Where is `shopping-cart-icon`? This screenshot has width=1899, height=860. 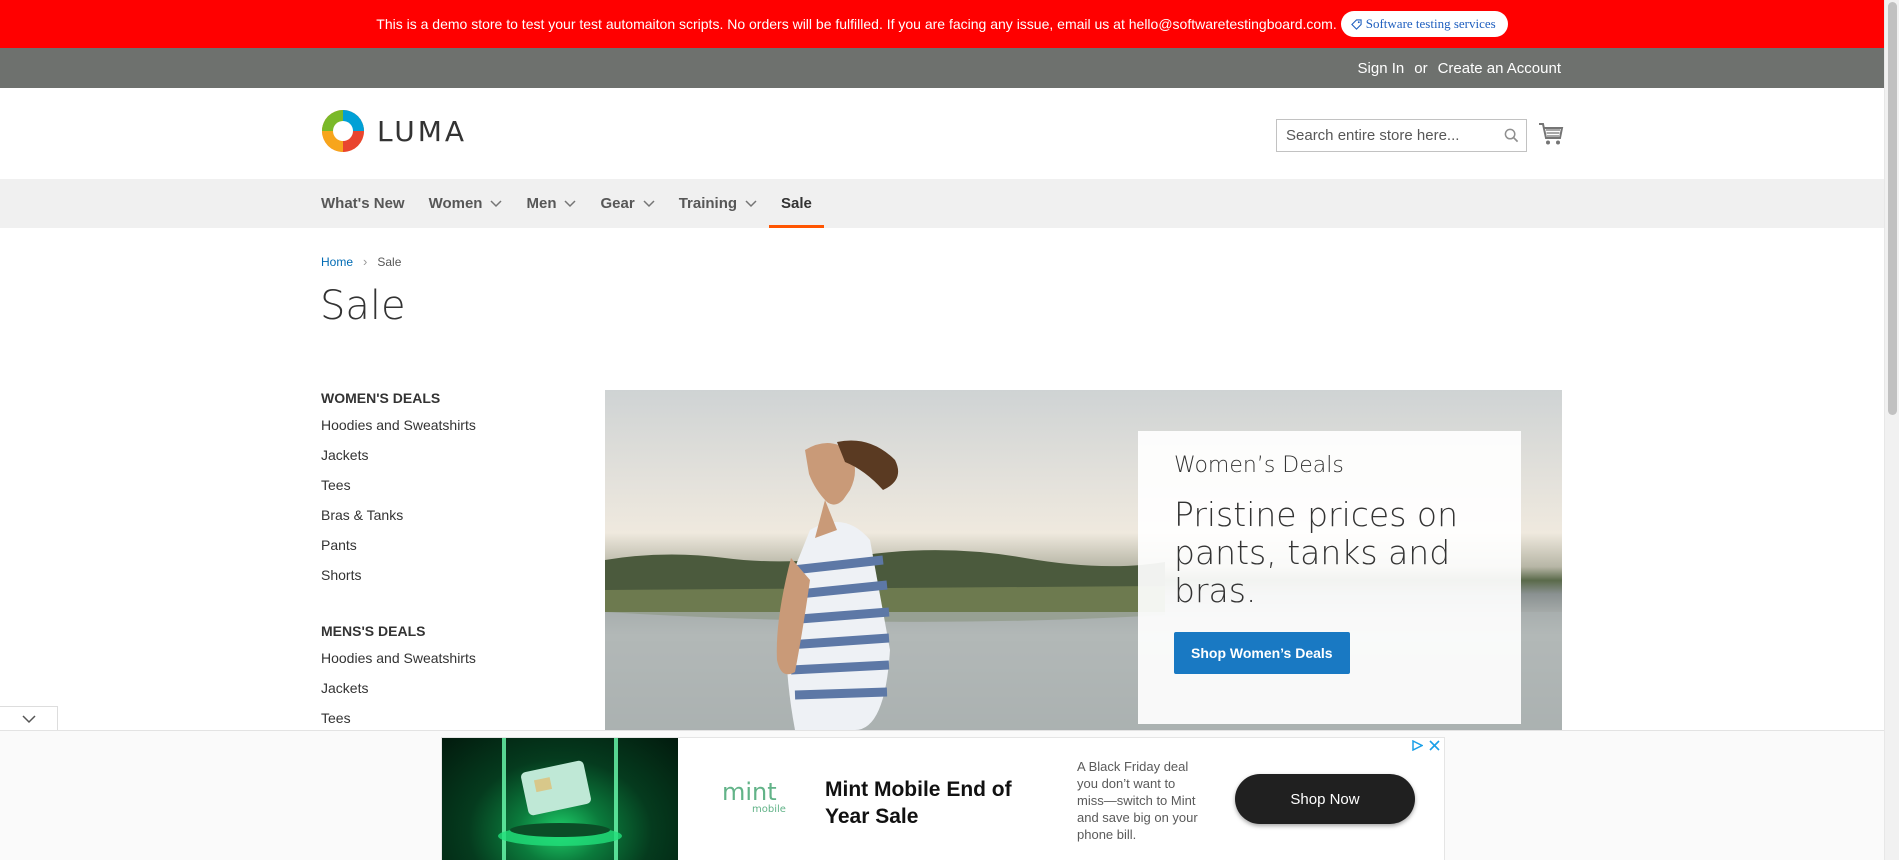
shopping-cart-icon is located at coordinates (1551, 134).